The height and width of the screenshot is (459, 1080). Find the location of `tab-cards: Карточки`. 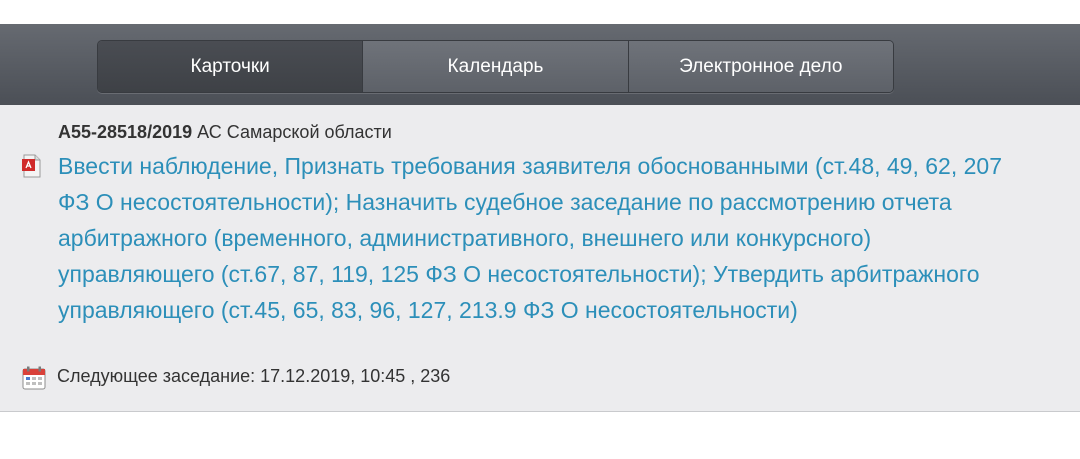

tab-cards: Карточки is located at coordinates (230, 66).